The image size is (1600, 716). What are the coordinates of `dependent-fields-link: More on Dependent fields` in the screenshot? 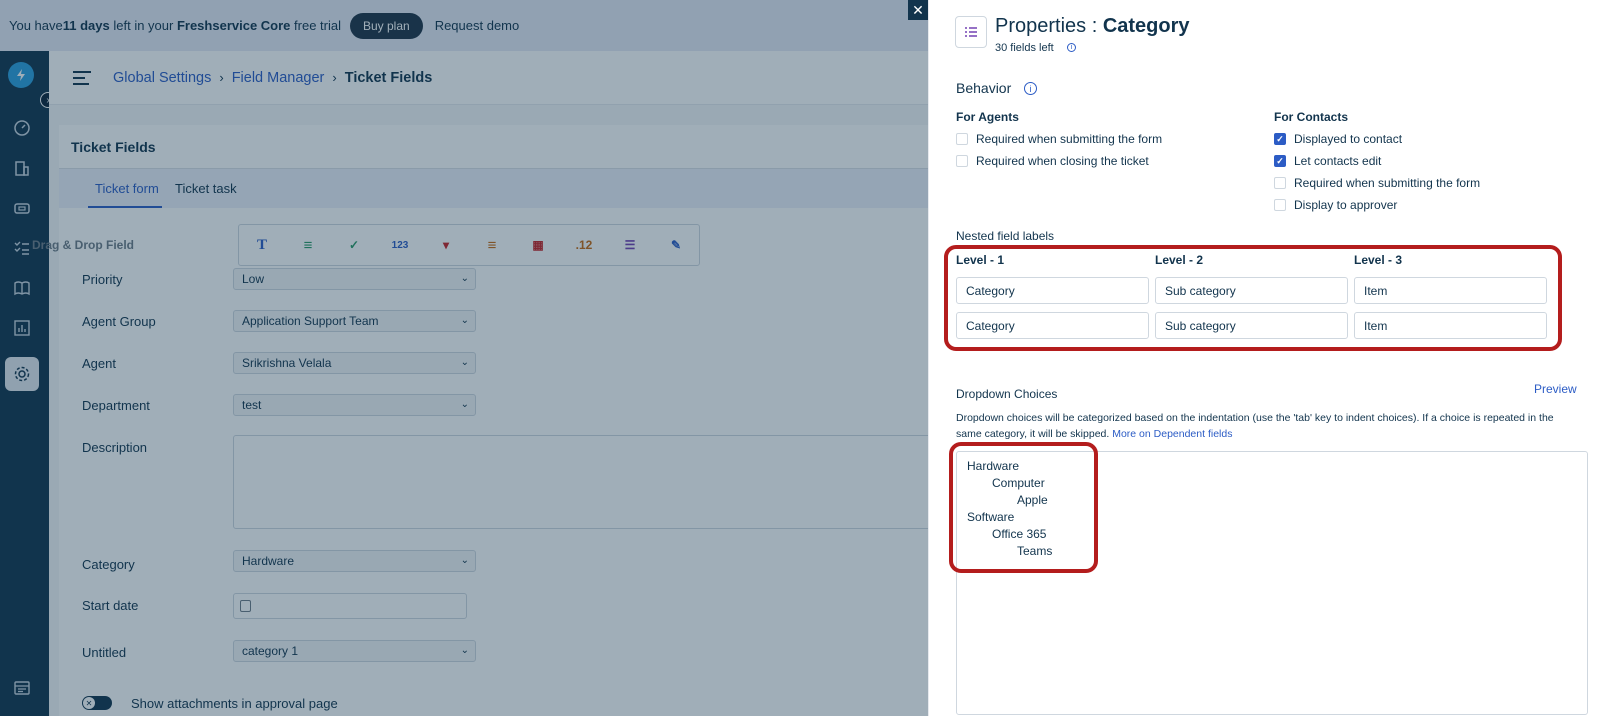 It's located at (1172, 434).